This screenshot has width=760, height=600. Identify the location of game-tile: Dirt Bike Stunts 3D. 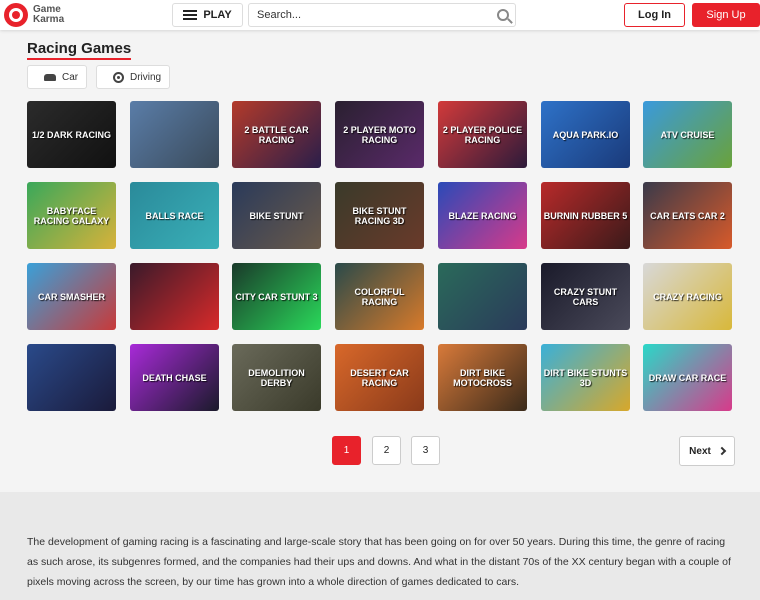
(585, 377).